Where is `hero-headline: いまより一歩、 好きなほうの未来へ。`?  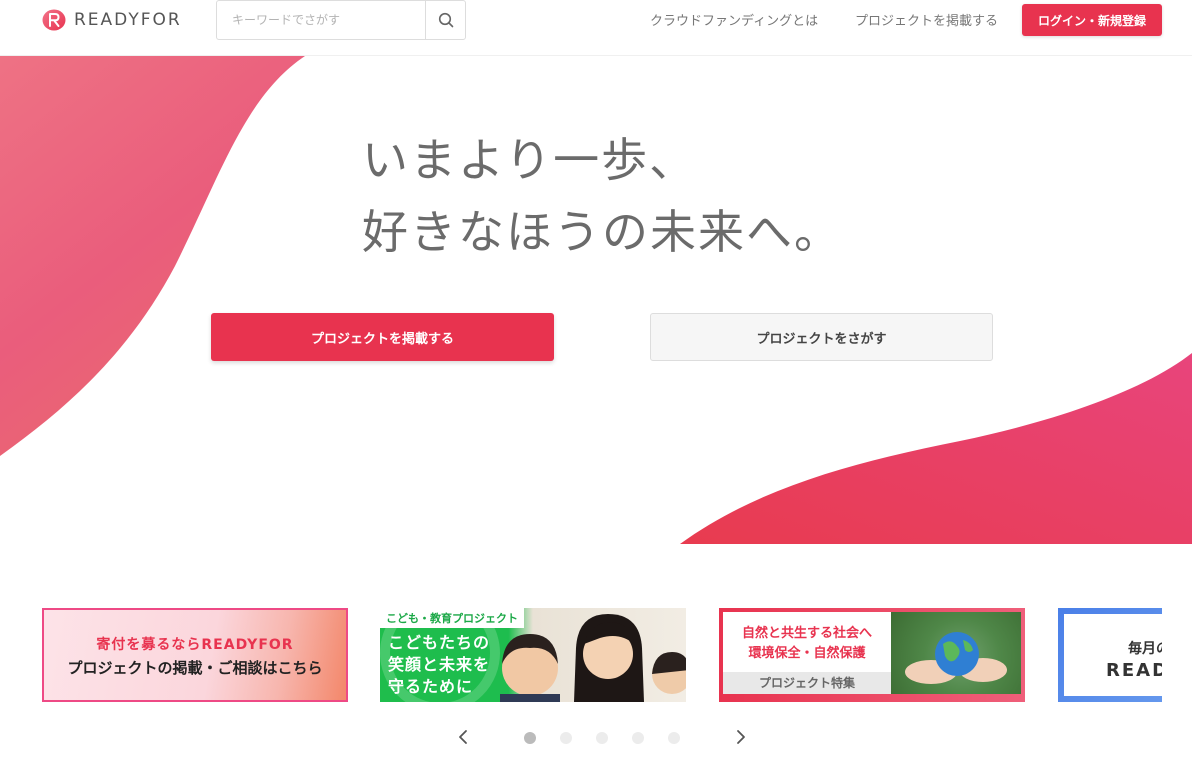
hero-headline: いまより一歩、 好きなほうの未来へ。 is located at coordinates (602, 196).